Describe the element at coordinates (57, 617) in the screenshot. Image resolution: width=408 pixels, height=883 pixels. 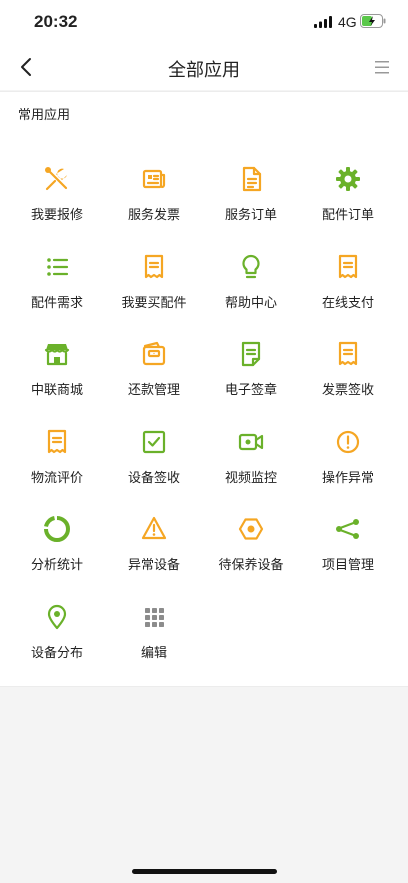
I see `location-pin-icon` at that location.